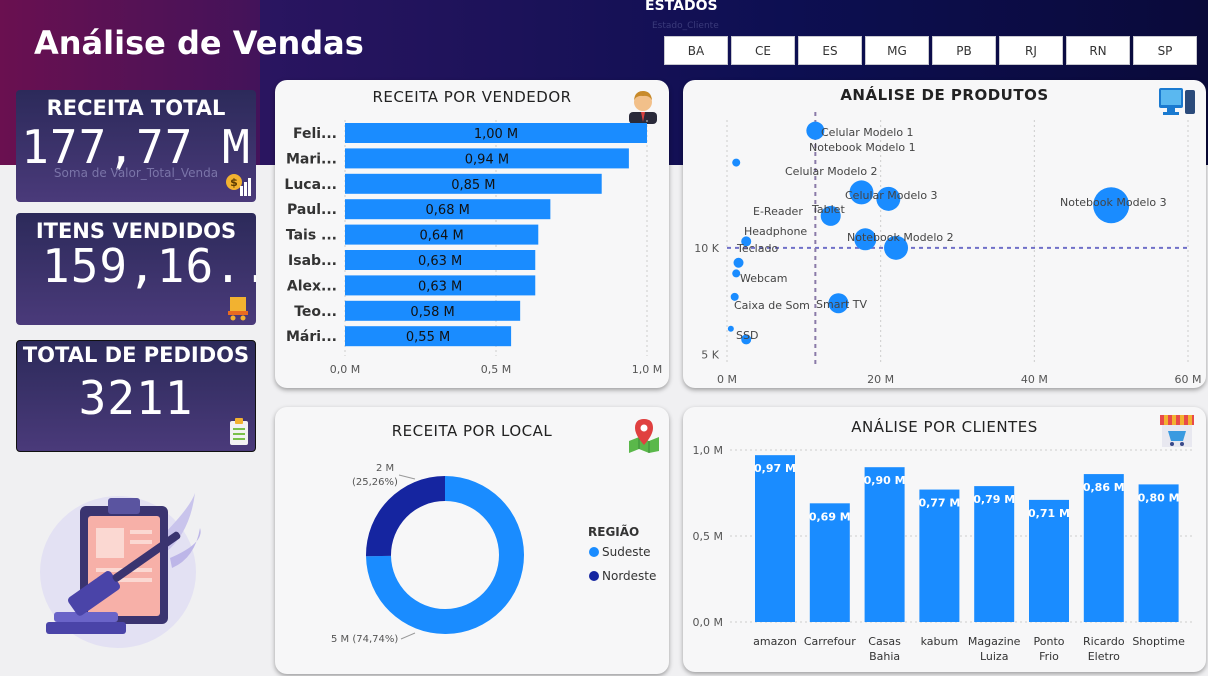 The width and height of the screenshot is (1208, 676). What do you see at coordinates (1098, 50) in the screenshot?
I see `state-button-rn: RN` at bounding box center [1098, 50].